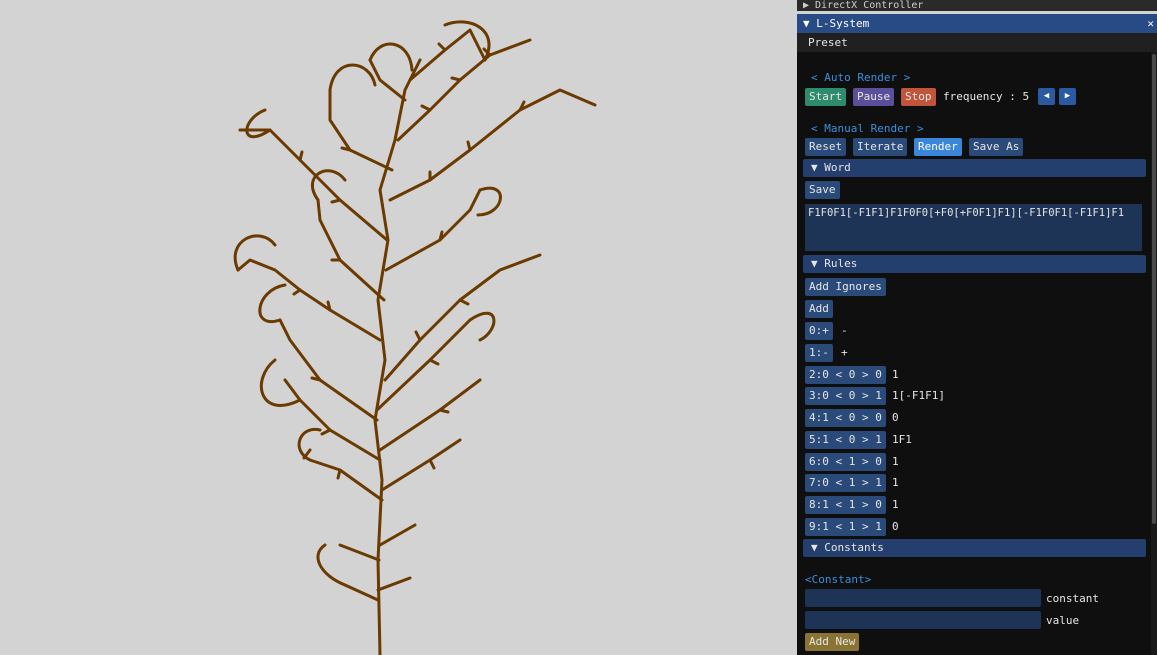  What do you see at coordinates (923, 598) in the screenshot?
I see `constant-name-input` at bounding box center [923, 598].